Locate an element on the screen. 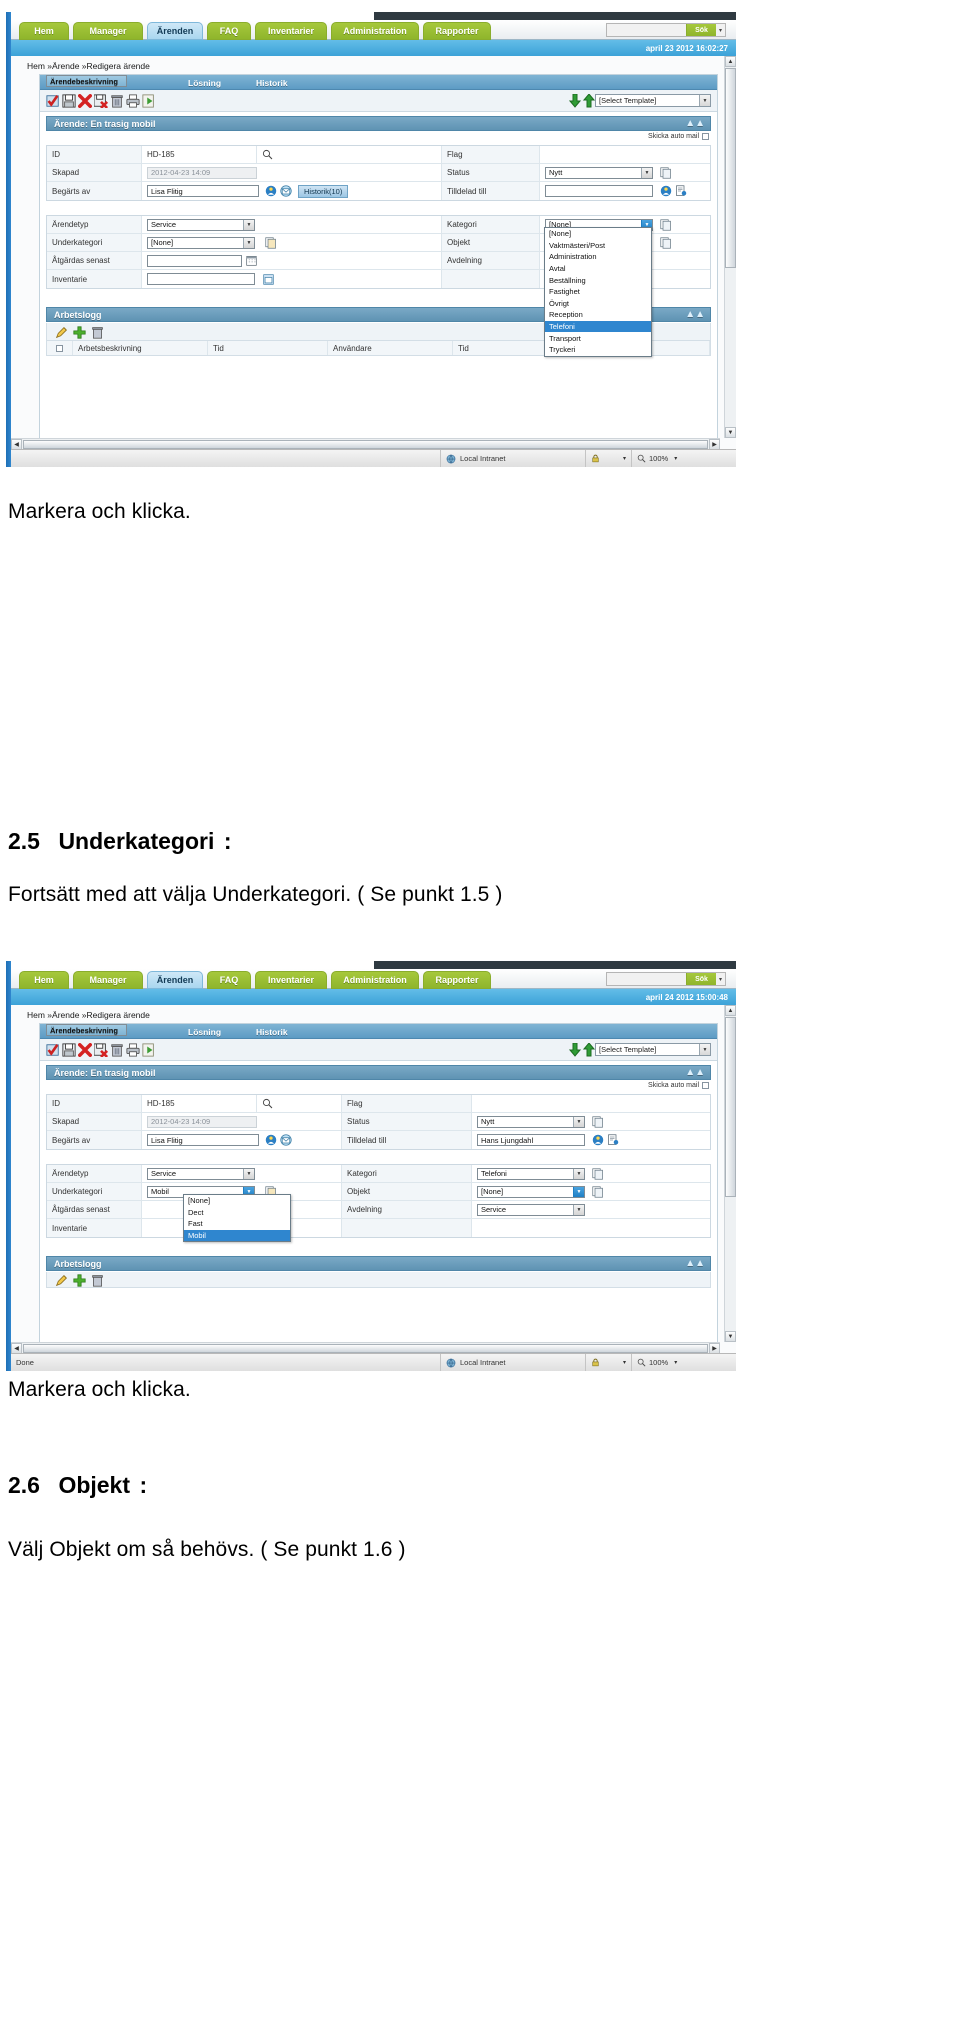  dropdown-option: Administration is located at coordinates (598, 257).